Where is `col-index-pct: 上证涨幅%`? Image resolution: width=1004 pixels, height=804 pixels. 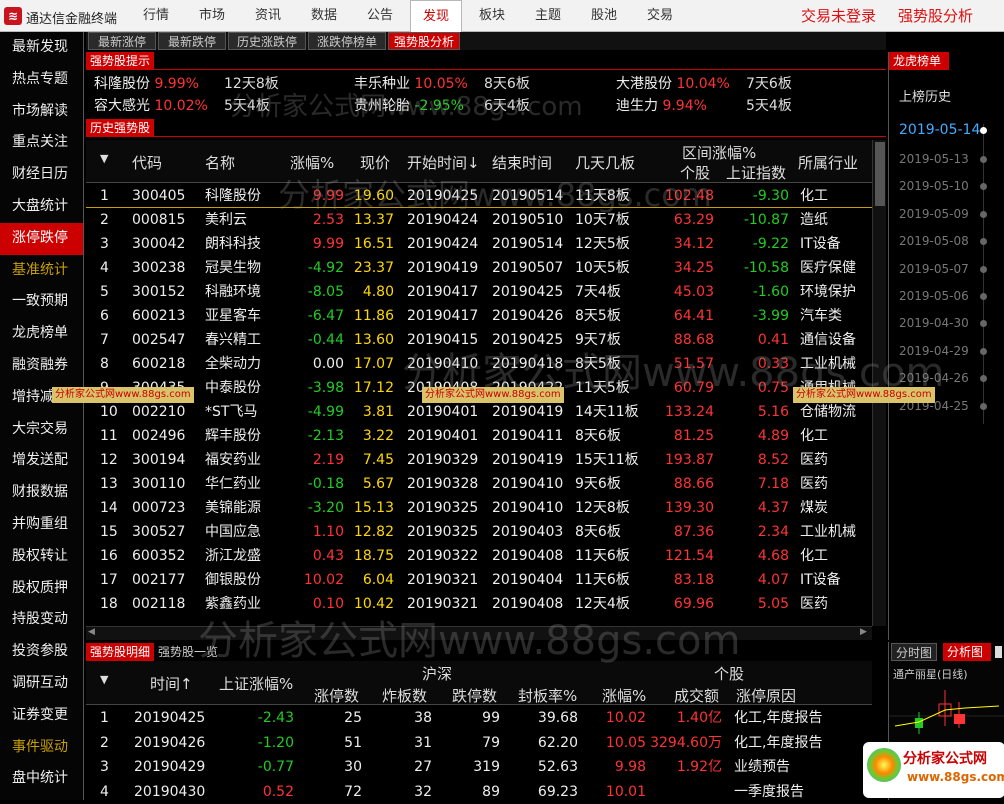
col-index-pct: 上证涨幅% is located at coordinates (256, 683).